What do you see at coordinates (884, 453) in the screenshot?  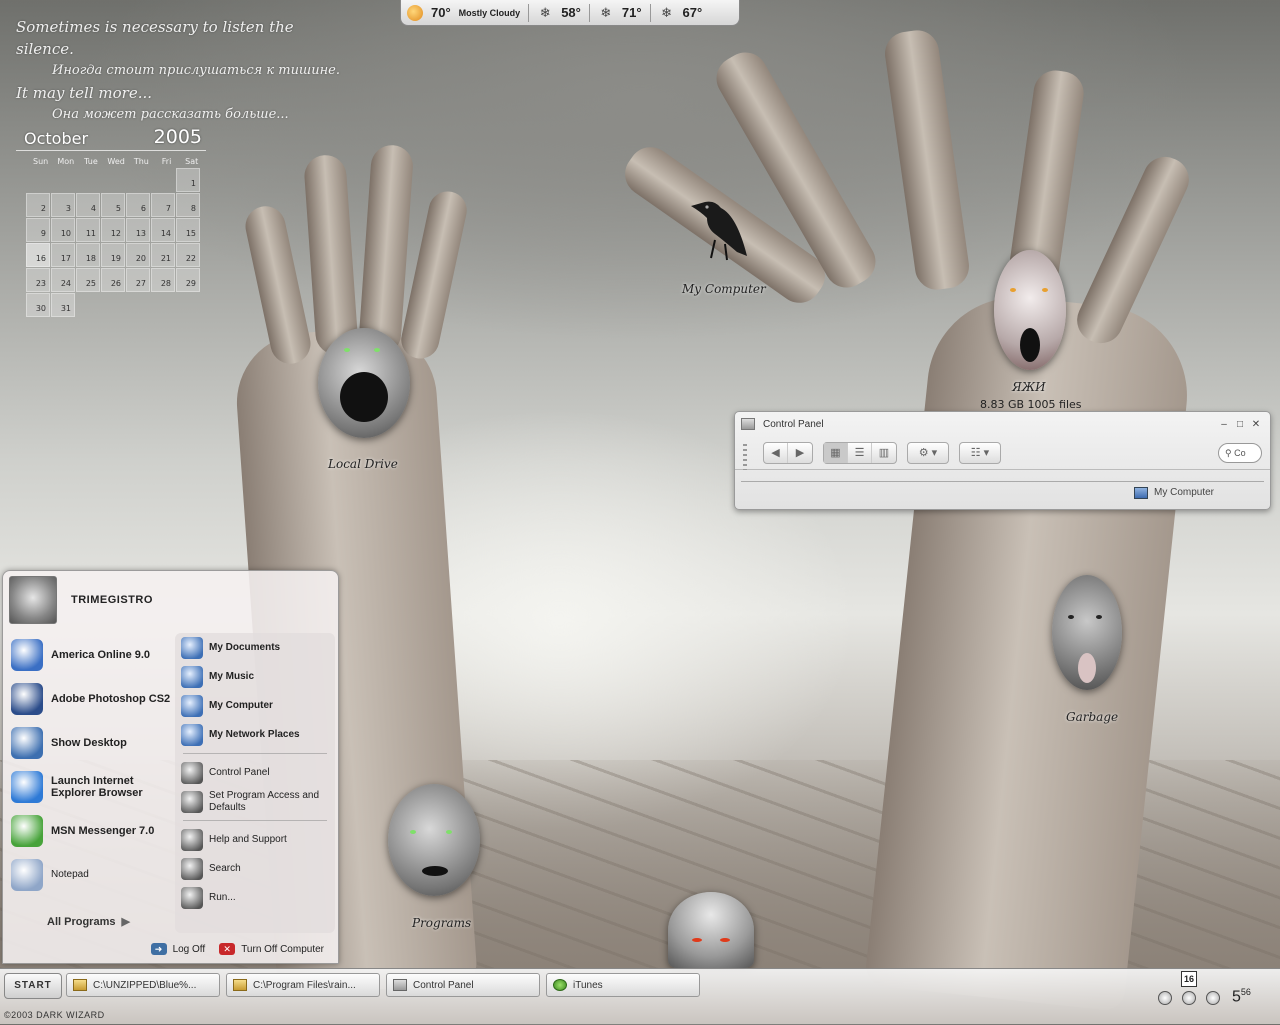 I see `columns-view-icon: ▥` at bounding box center [884, 453].